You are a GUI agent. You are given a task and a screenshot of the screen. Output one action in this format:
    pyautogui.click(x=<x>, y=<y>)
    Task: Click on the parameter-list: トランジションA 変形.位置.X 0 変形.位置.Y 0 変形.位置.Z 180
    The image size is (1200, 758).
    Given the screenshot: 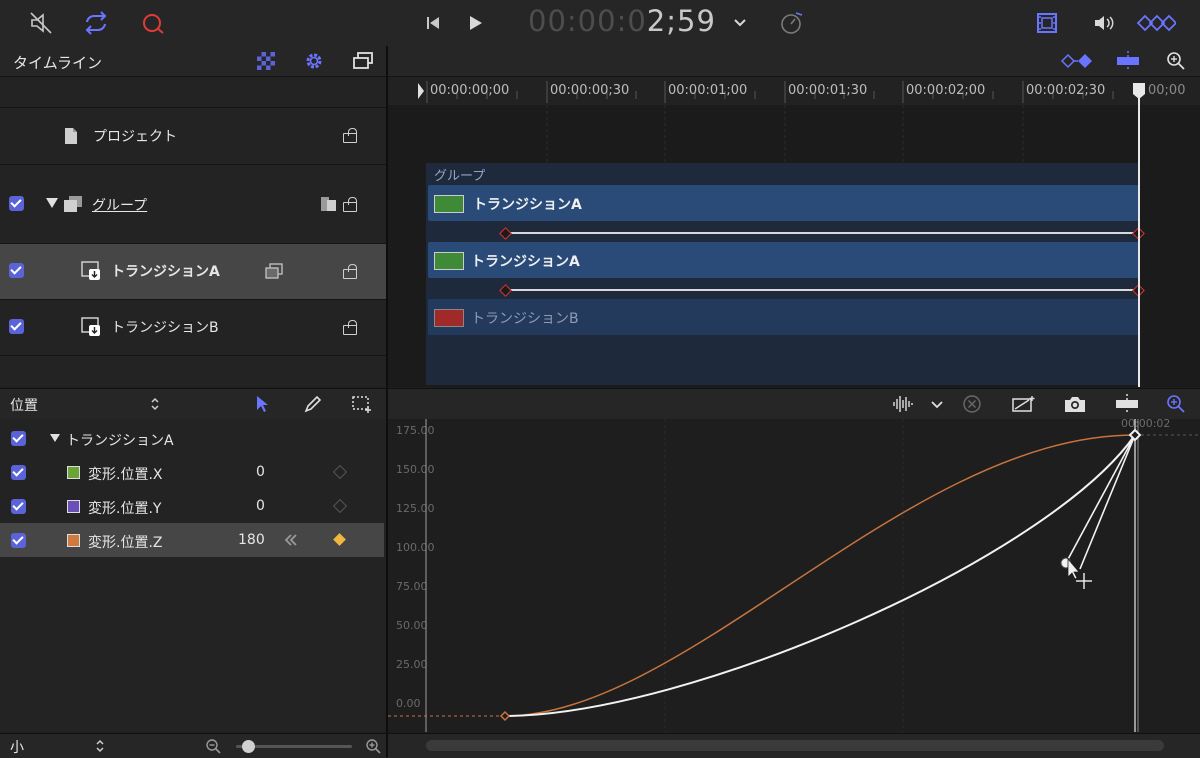 What is the action you would take?
    pyautogui.click(x=193, y=575)
    